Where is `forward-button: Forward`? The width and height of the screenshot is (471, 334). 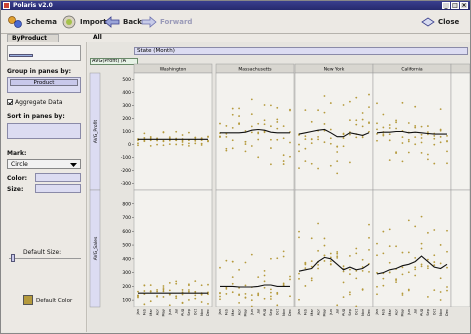
forward-button: Forward is located at coordinates (166, 22).